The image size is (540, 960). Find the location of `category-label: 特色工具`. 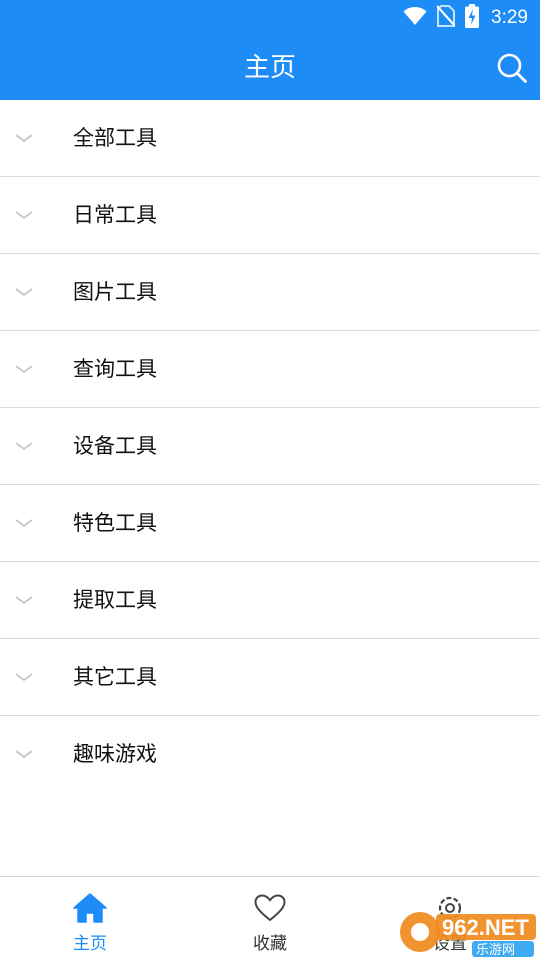

category-label: 特色工具 is located at coordinates (115, 523).